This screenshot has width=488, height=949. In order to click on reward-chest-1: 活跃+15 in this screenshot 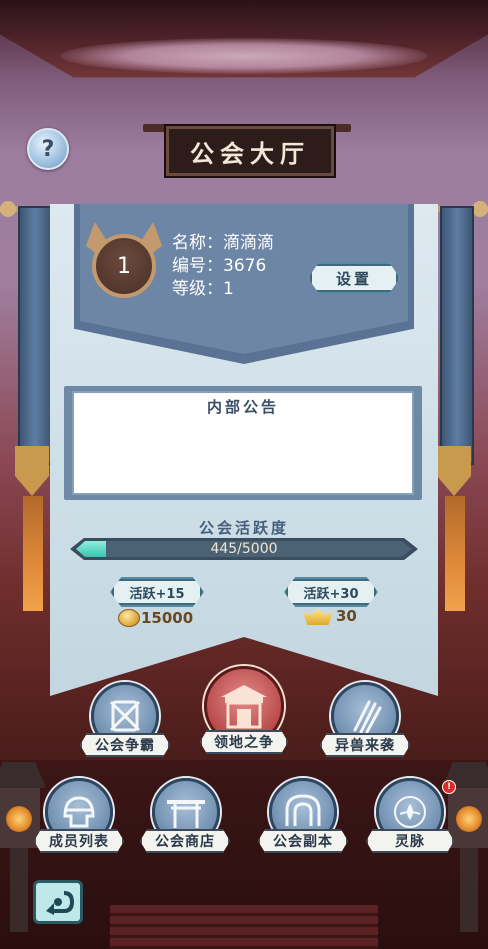, I will do `click(157, 592)`.